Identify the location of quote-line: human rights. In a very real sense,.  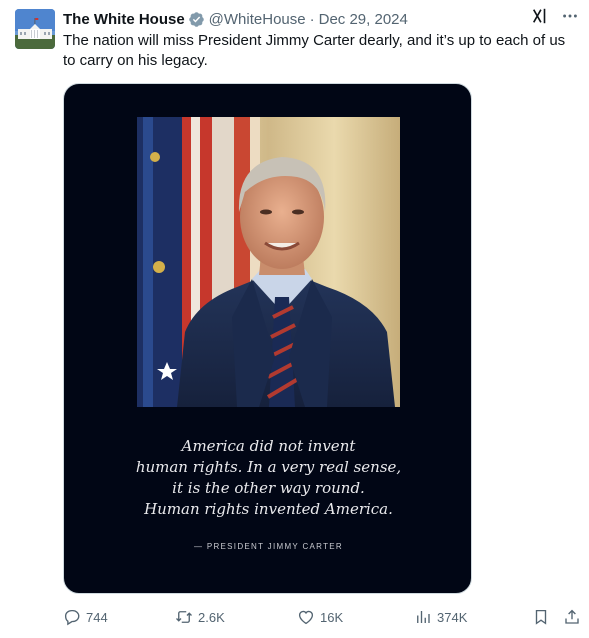
(268, 467).